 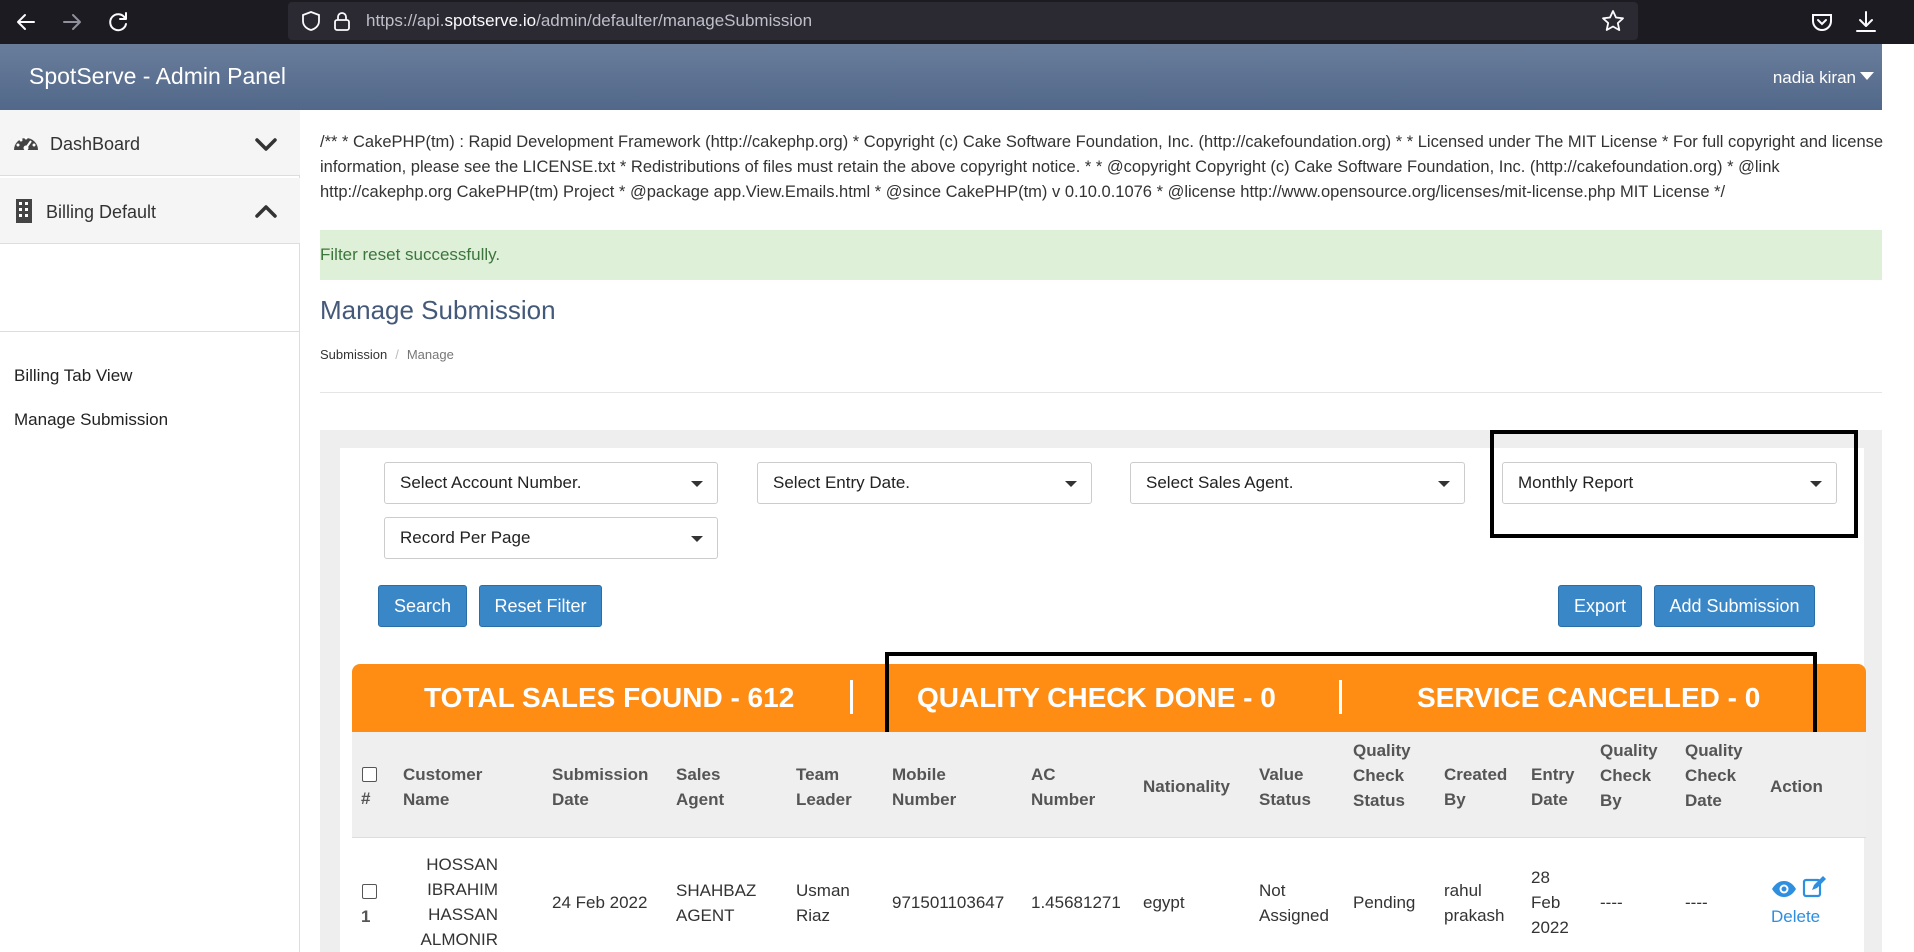 What do you see at coordinates (1696, 902) in the screenshot?
I see `cell-qc-date: ----` at bounding box center [1696, 902].